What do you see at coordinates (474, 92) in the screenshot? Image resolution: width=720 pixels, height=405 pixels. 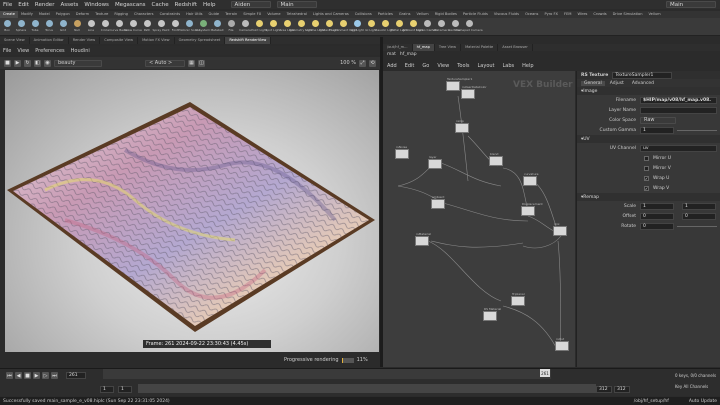 I see `network-node: rsUserDataColor` at bounding box center [474, 92].